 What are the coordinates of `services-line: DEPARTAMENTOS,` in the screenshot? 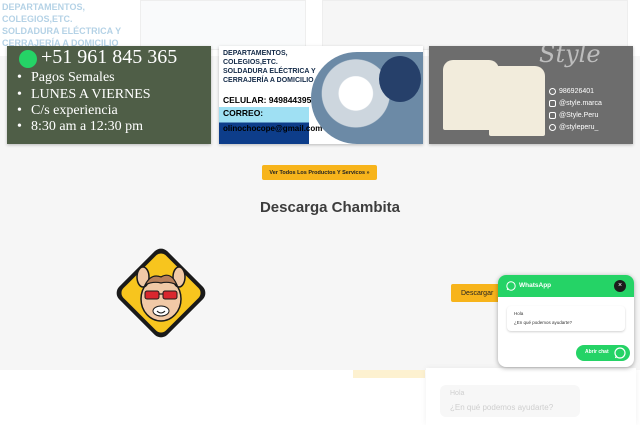 It's located at (255, 53).